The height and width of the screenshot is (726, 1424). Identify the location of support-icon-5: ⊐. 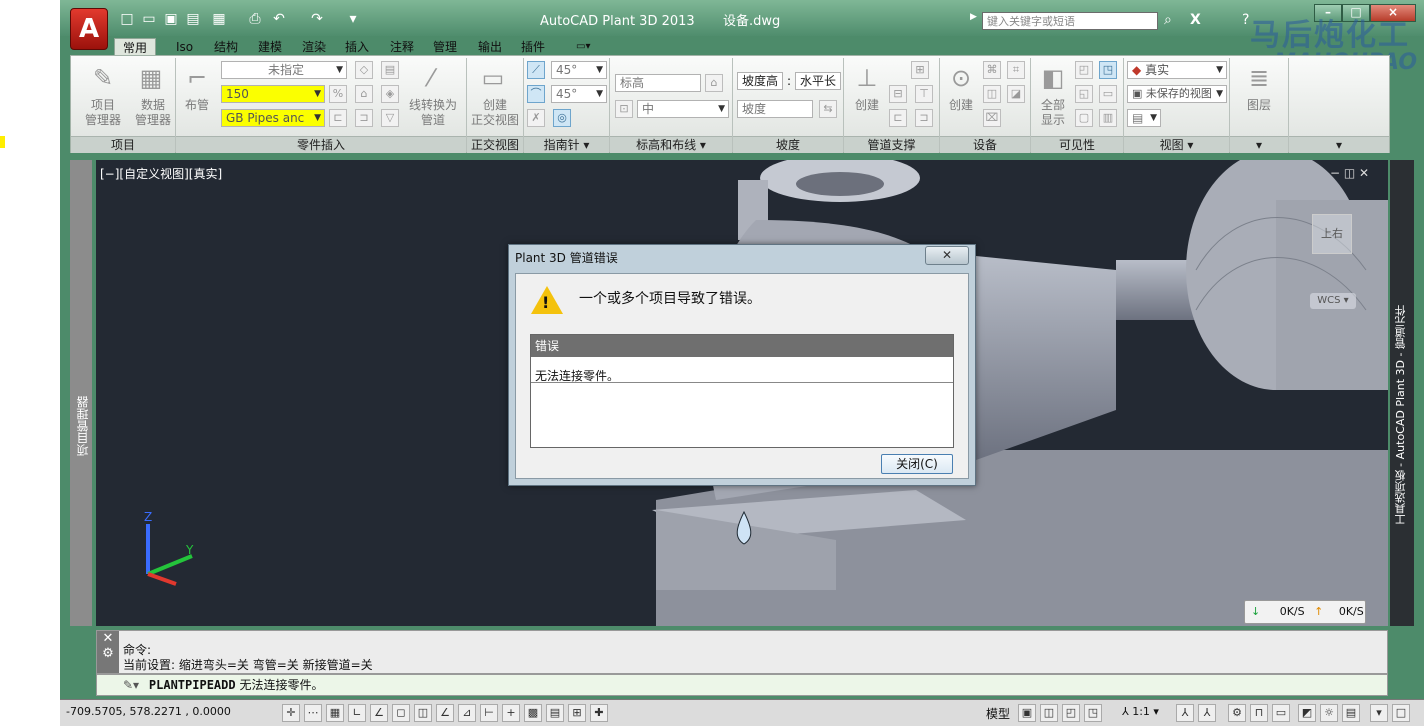
(924, 118).